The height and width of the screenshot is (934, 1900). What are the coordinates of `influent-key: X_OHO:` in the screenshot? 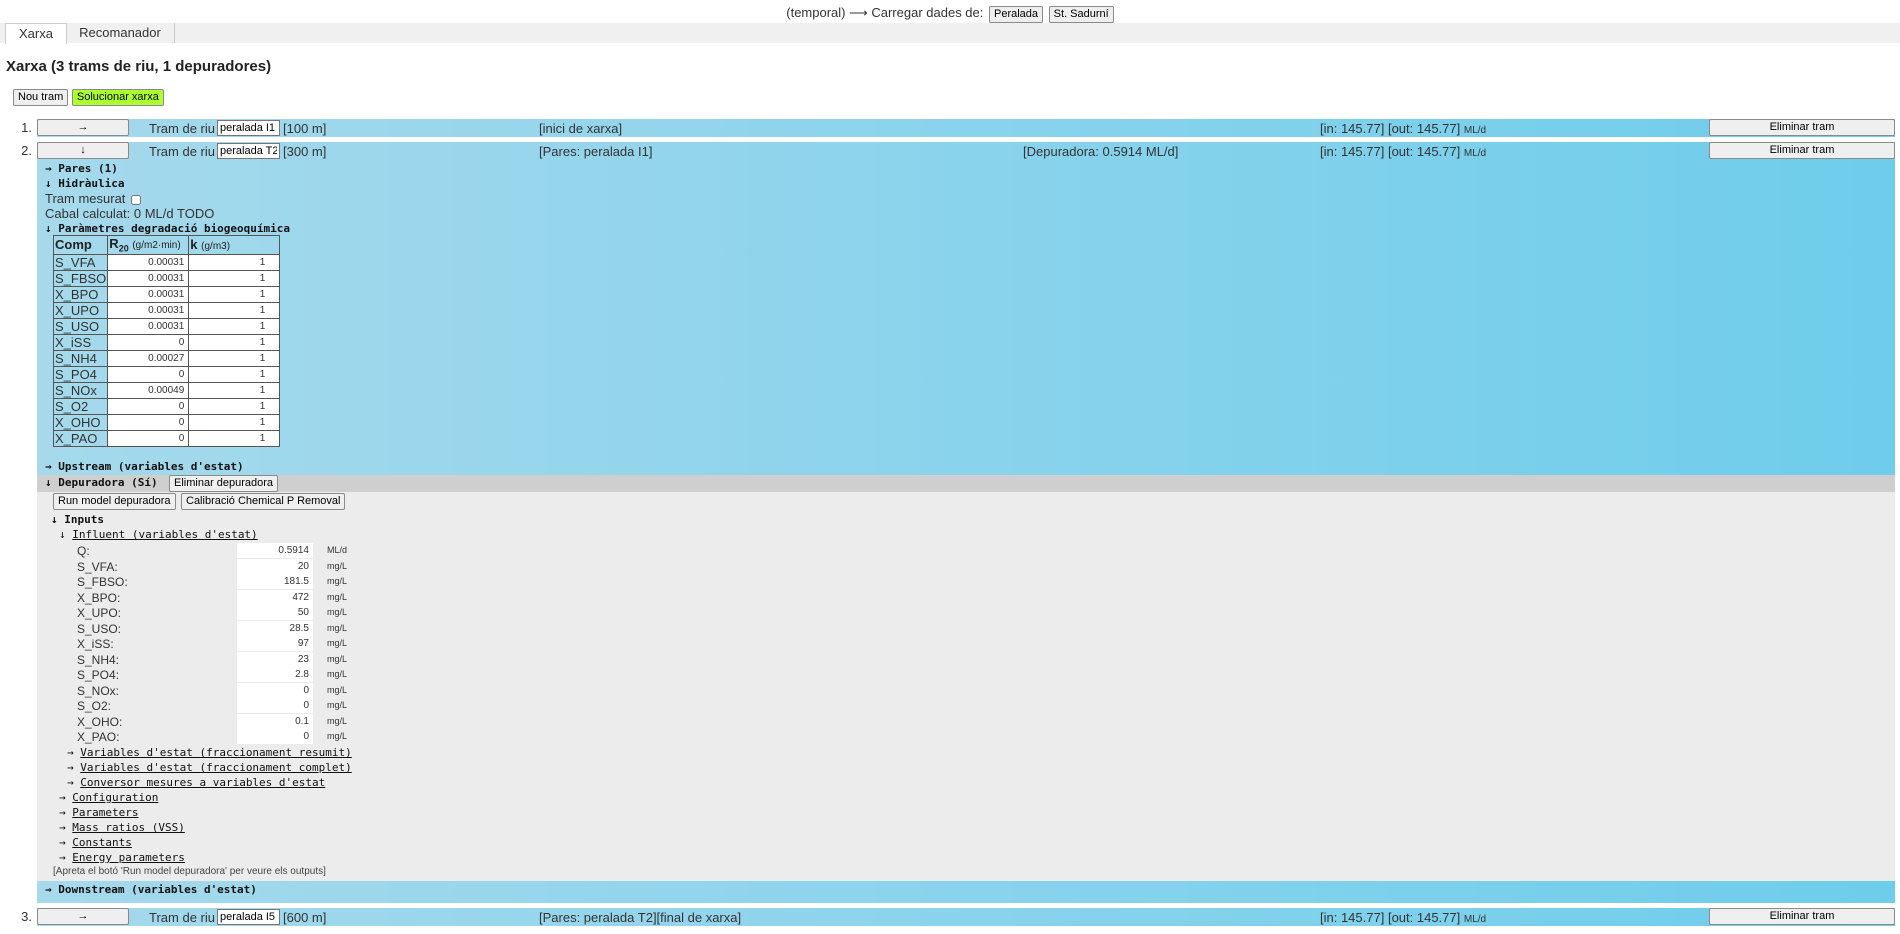 It's located at (100, 721).